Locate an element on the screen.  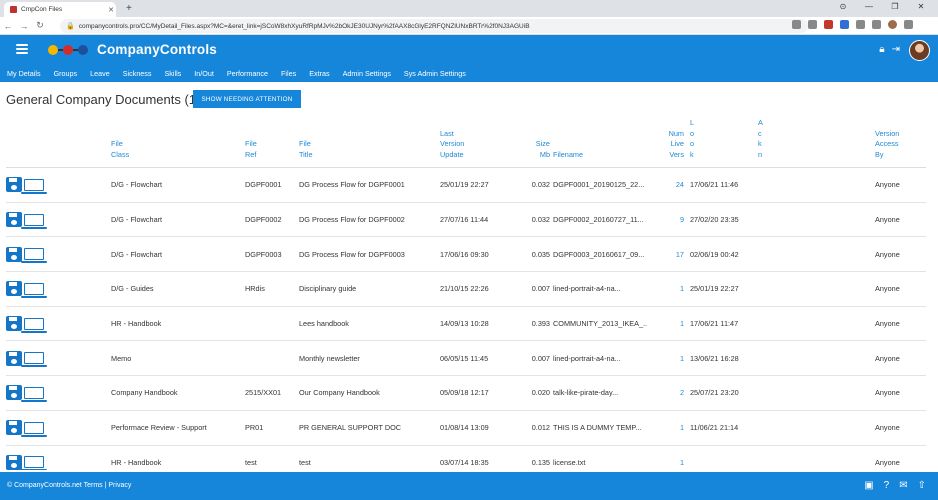
company-logo is located at coordinates (68, 50).